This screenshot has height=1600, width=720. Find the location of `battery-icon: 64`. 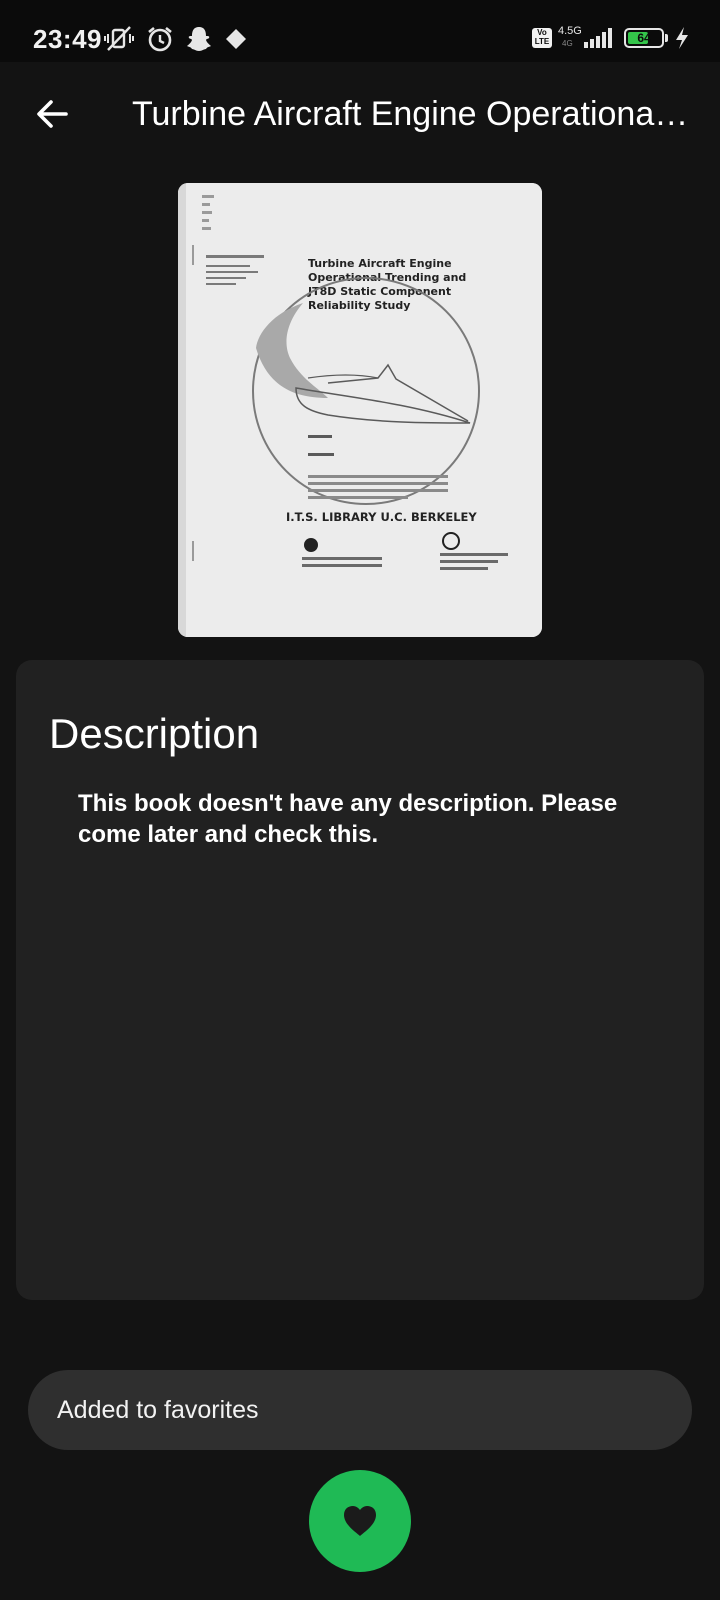

battery-icon: 64 is located at coordinates (644, 38).